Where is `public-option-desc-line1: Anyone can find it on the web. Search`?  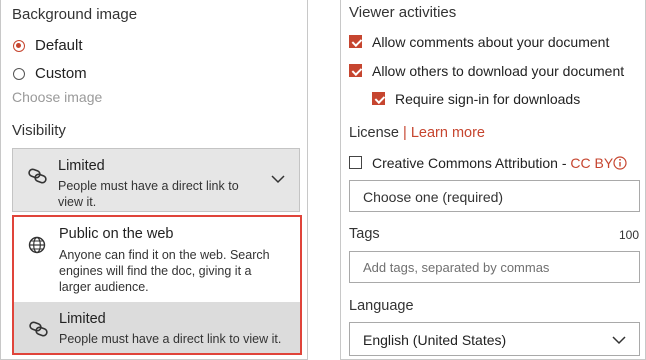 public-option-desc-line1: Anyone can find it on the web. Search is located at coordinates (164, 255).